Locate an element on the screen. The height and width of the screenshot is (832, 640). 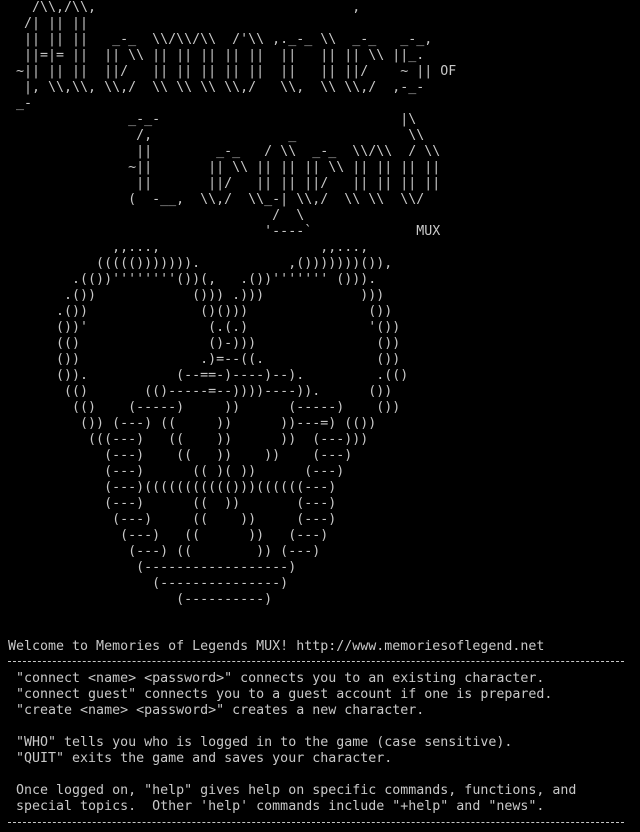
banner-art-line: .()) ())) .))) ))) is located at coordinates (196, 295).